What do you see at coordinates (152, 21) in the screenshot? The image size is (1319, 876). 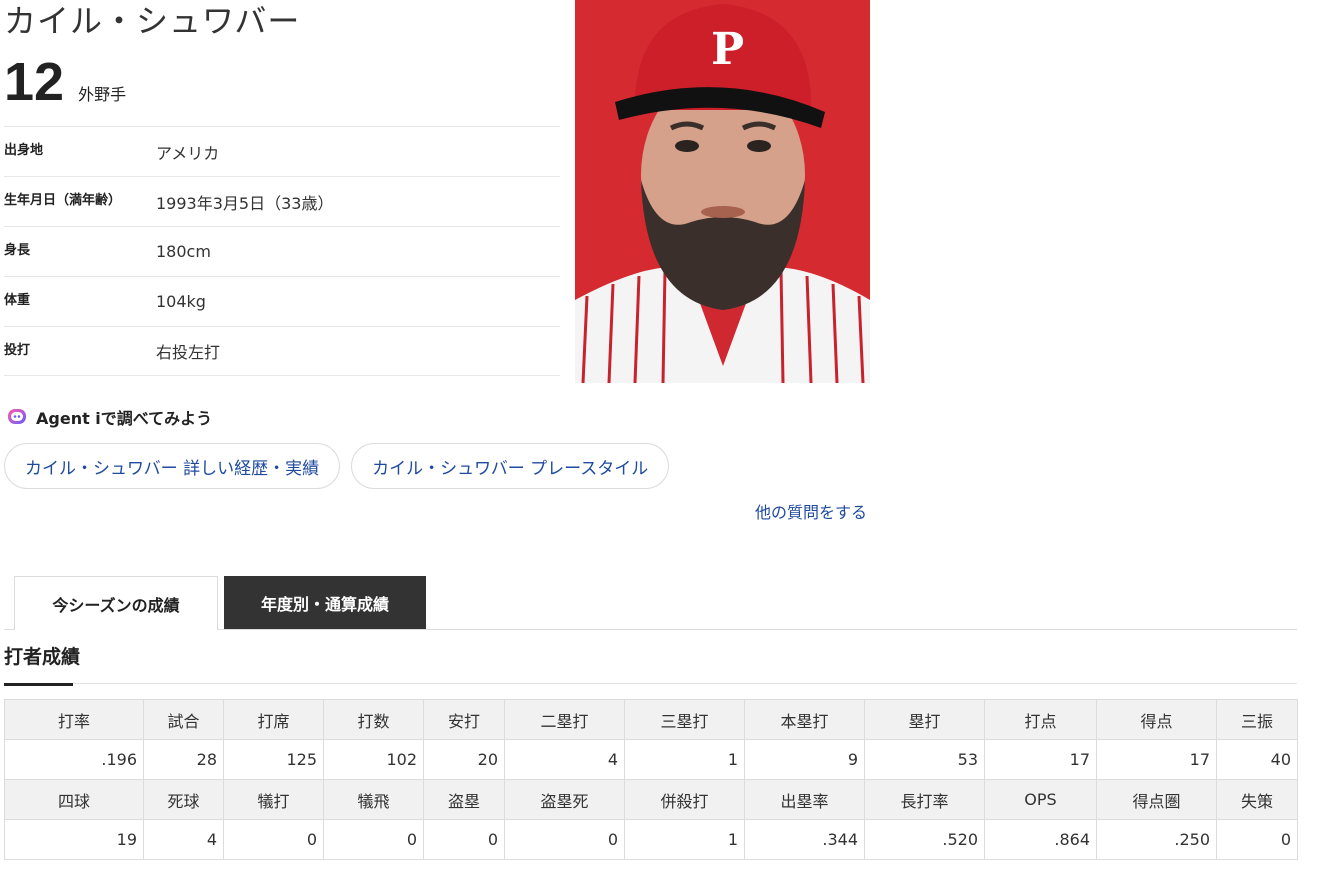 I see `player-name: カイル・シュワバー` at bounding box center [152, 21].